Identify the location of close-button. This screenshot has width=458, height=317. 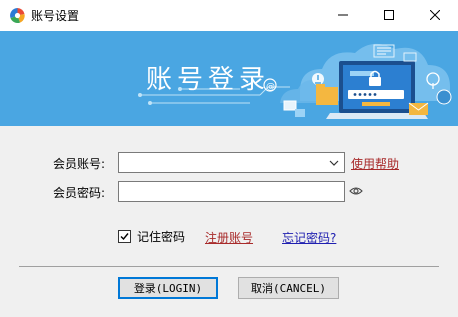
(435, 15).